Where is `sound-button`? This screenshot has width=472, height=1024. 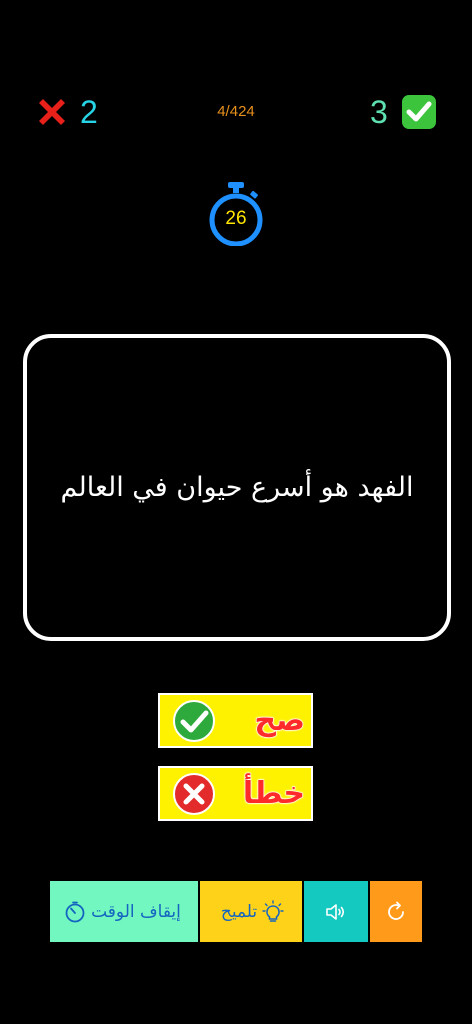
sound-button is located at coordinates (336, 911).